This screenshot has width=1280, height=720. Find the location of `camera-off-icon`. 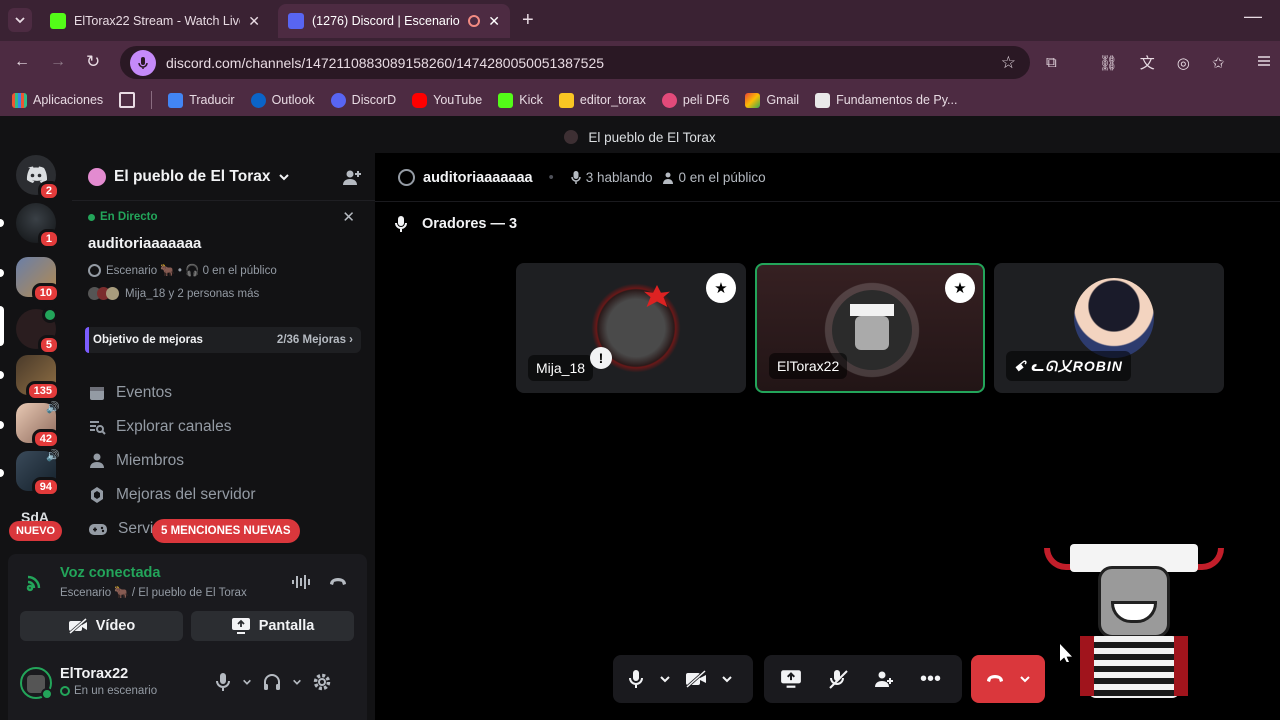

camera-off-icon is located at coordinates (696, 679).